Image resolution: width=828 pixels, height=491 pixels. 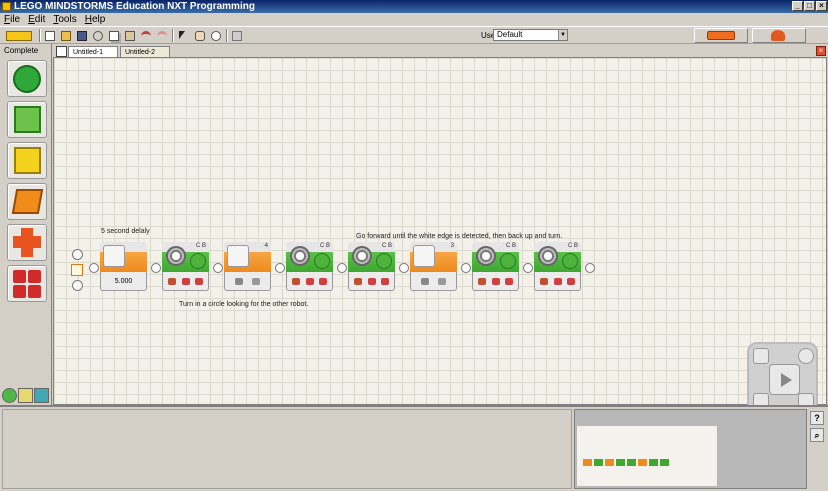 I want to click on comment-wait: 5 second delaly, so click(x=125, y=231).